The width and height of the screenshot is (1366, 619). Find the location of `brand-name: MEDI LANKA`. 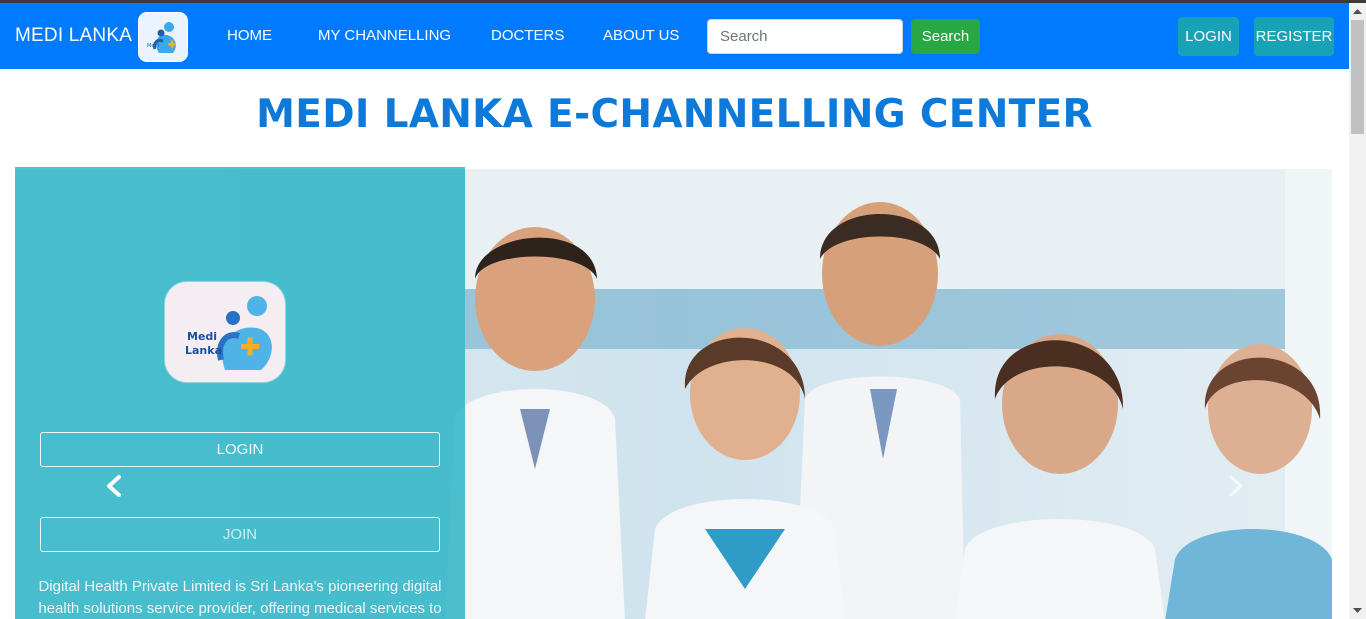

brand-name: MEDI LANKA is located at coordinates (73, 36).